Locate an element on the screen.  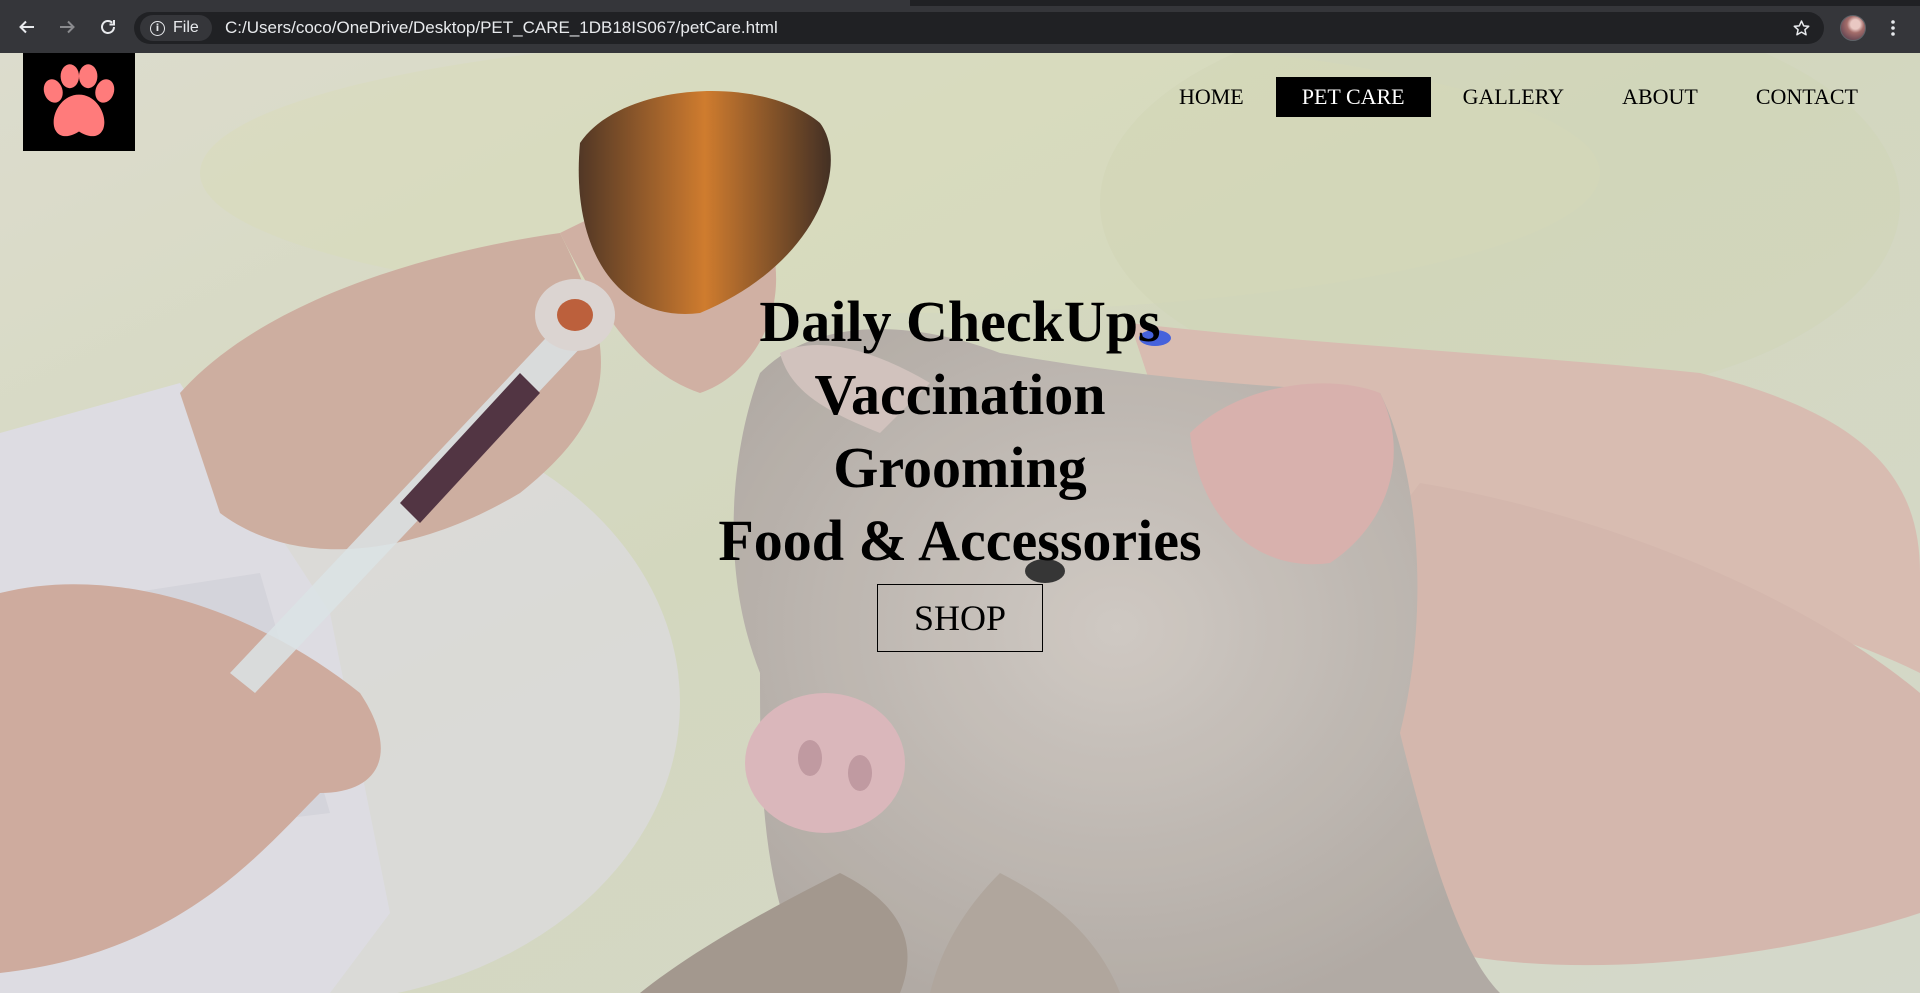
hero-line-vaccination: Vaccination is located at coordinates (960, 394).